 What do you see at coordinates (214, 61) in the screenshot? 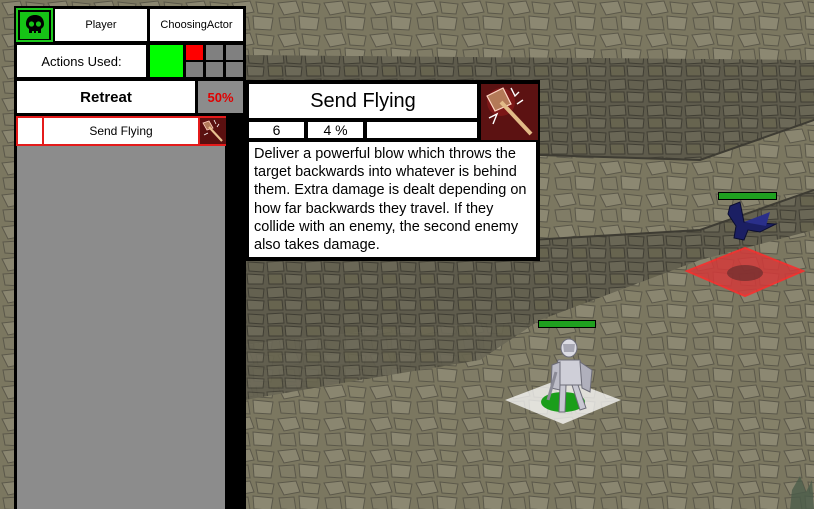
I see `action-slots-grid` at bounding box center [214, 61].